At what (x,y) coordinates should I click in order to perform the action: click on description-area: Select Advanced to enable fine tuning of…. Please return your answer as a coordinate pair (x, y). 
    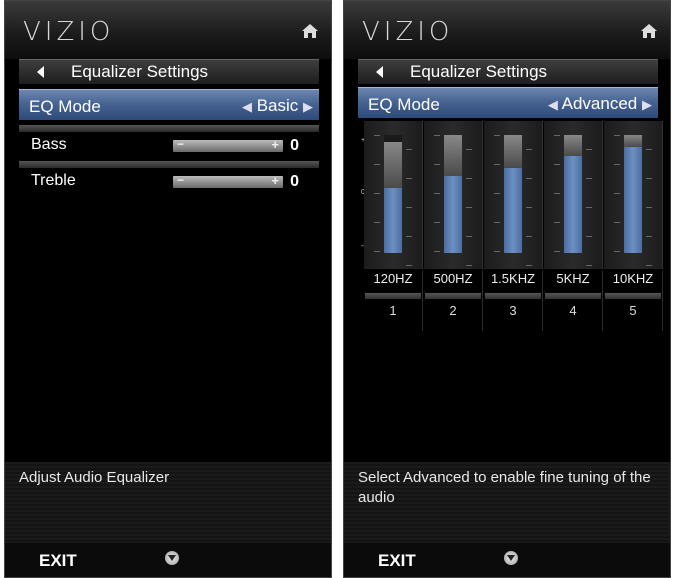
    Looking at the image, I should click on (507, 503).